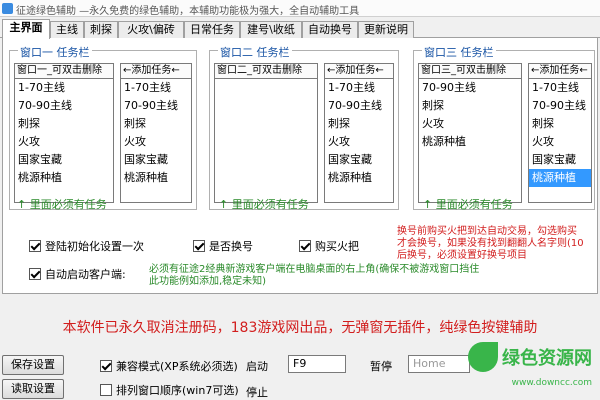 The image size is (600, 400). I want to click on watermark-url: www.downcc.com, so click(551, 383).